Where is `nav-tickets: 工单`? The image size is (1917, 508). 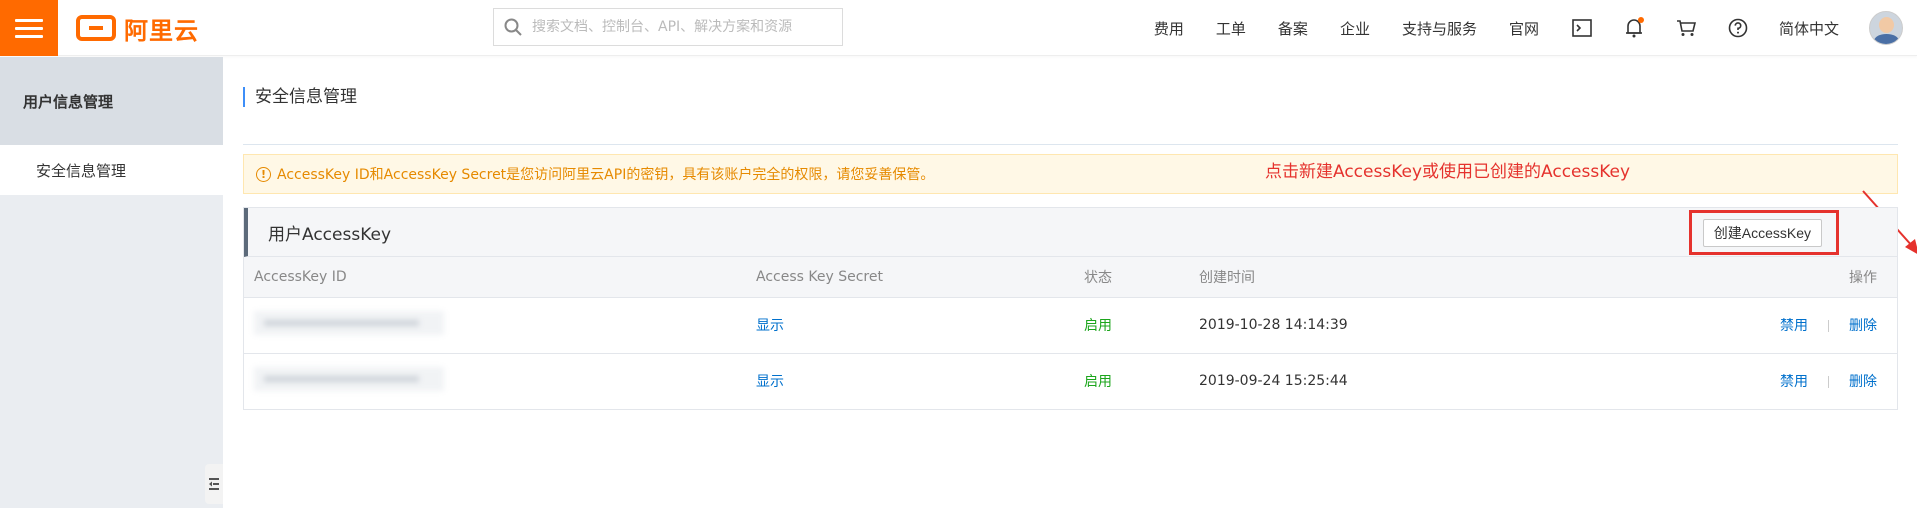 nav-tickets: 工单 is located at coordinates (1231, 28).